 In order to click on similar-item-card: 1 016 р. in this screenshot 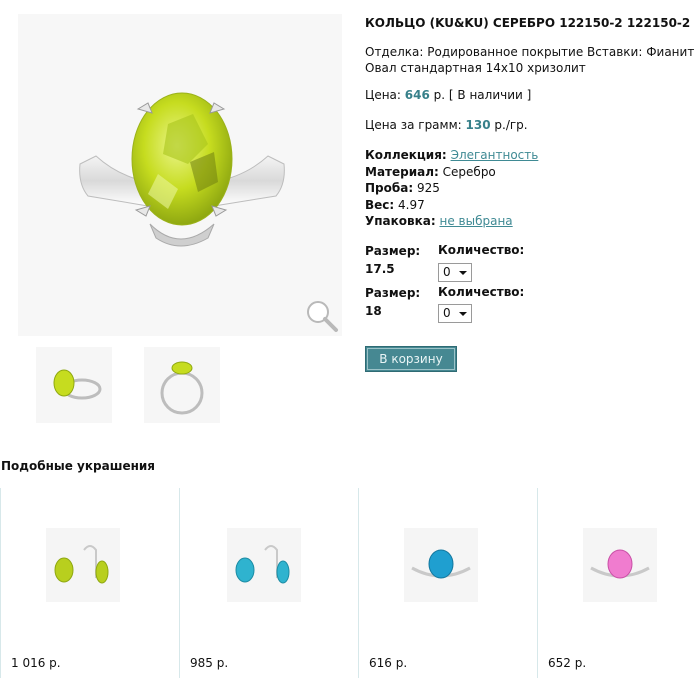, I will do `click(89, 583)`.